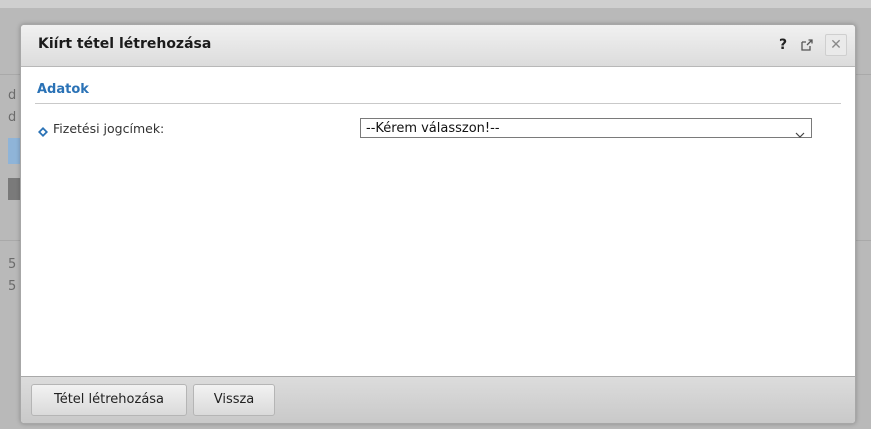 This screenshot has width=871, height=429. What do you see at coordinates (125, 44) in the screenshot?
I see `dialog-title: Kiírt tétel létrehozása` at bounding box center [125, 44].